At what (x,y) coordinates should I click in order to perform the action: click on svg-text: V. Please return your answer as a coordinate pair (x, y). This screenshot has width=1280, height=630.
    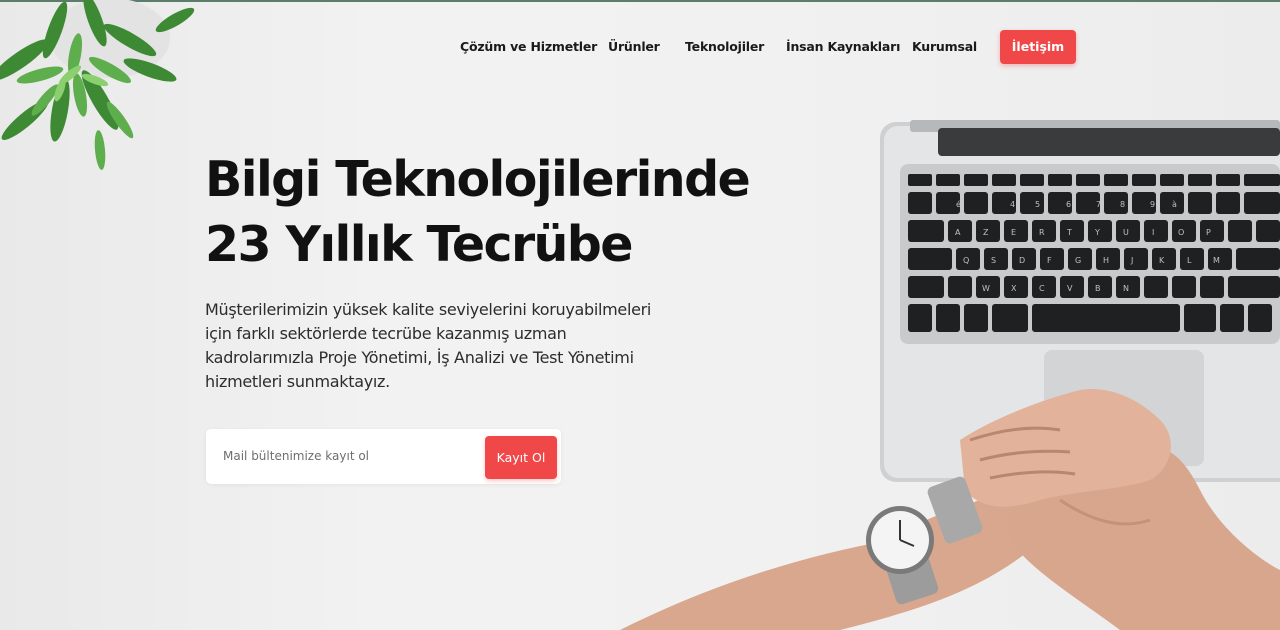
    Looking at the image, I should click on (1070, 288).